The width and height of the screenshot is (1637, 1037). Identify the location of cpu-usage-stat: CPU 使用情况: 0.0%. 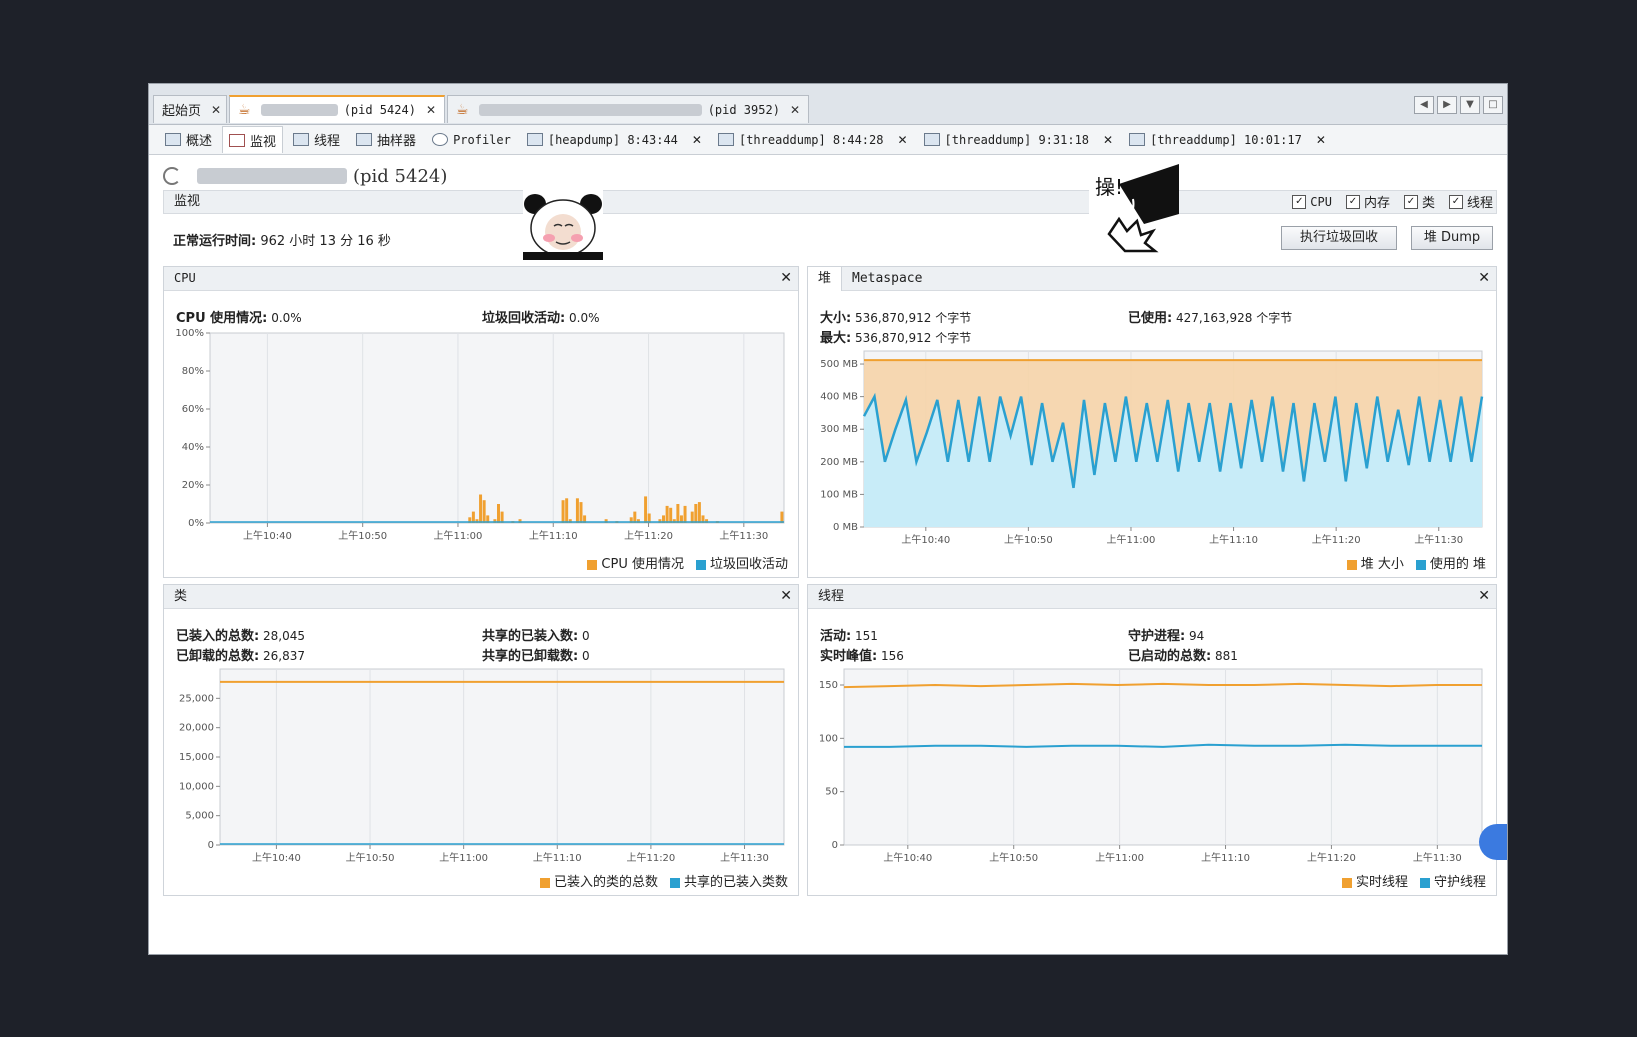
(239, 316).